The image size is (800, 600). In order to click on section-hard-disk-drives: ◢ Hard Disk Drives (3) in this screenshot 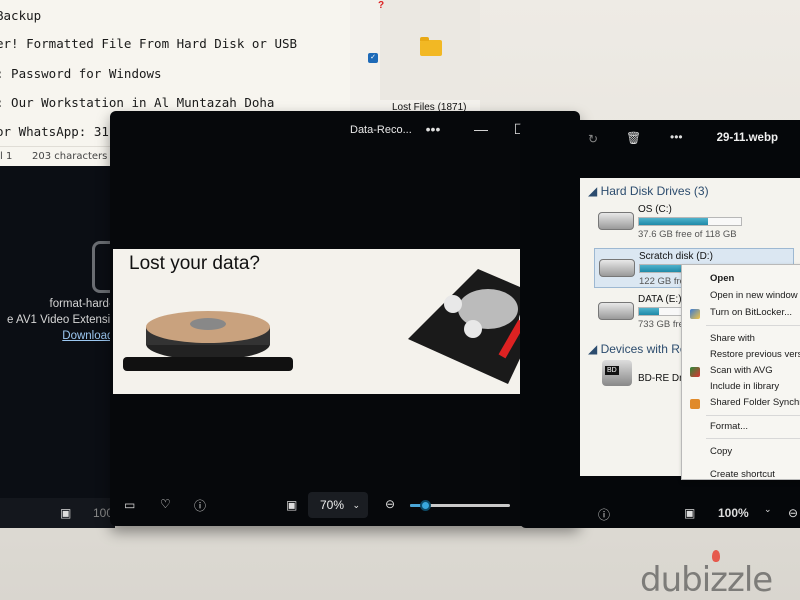, I will do `click(648, 191)`.